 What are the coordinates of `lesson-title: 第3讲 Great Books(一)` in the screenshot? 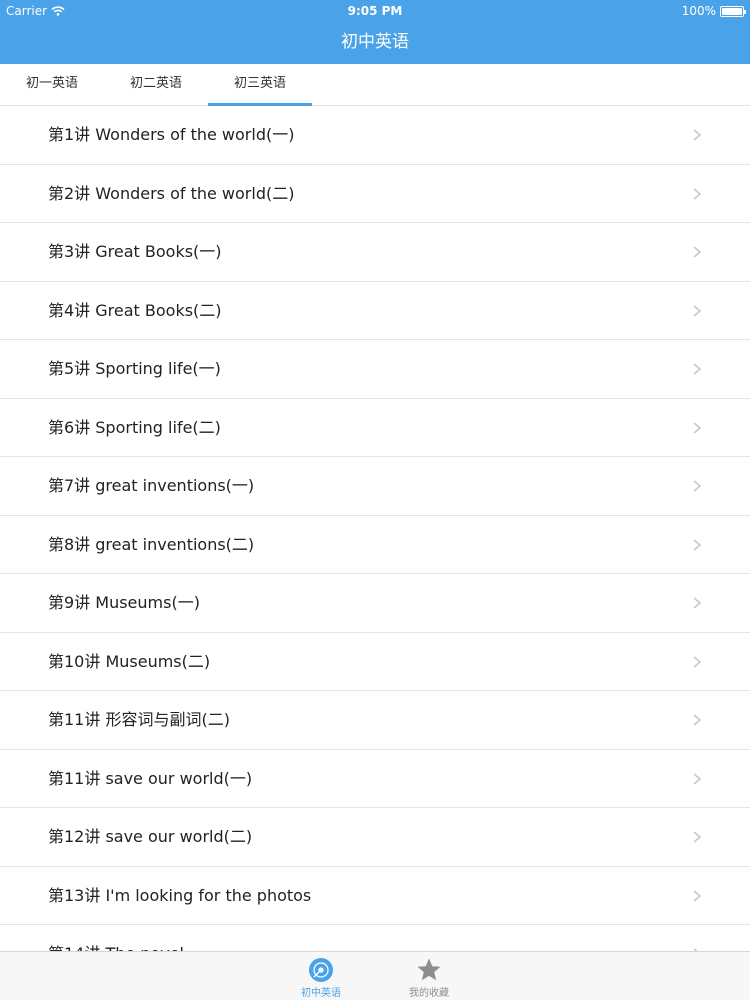 It's located at (135, 251).